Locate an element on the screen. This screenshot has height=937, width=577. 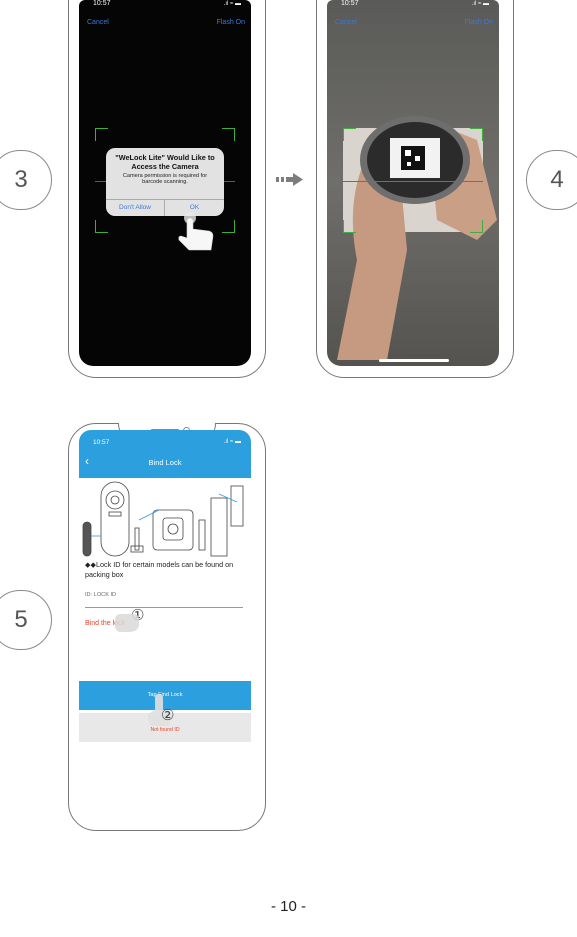
lock-id-label: ID: LOCK ID is located at coordinates (101, 595).